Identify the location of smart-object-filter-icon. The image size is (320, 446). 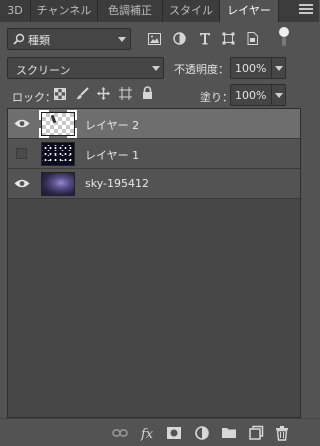
(252, 38).